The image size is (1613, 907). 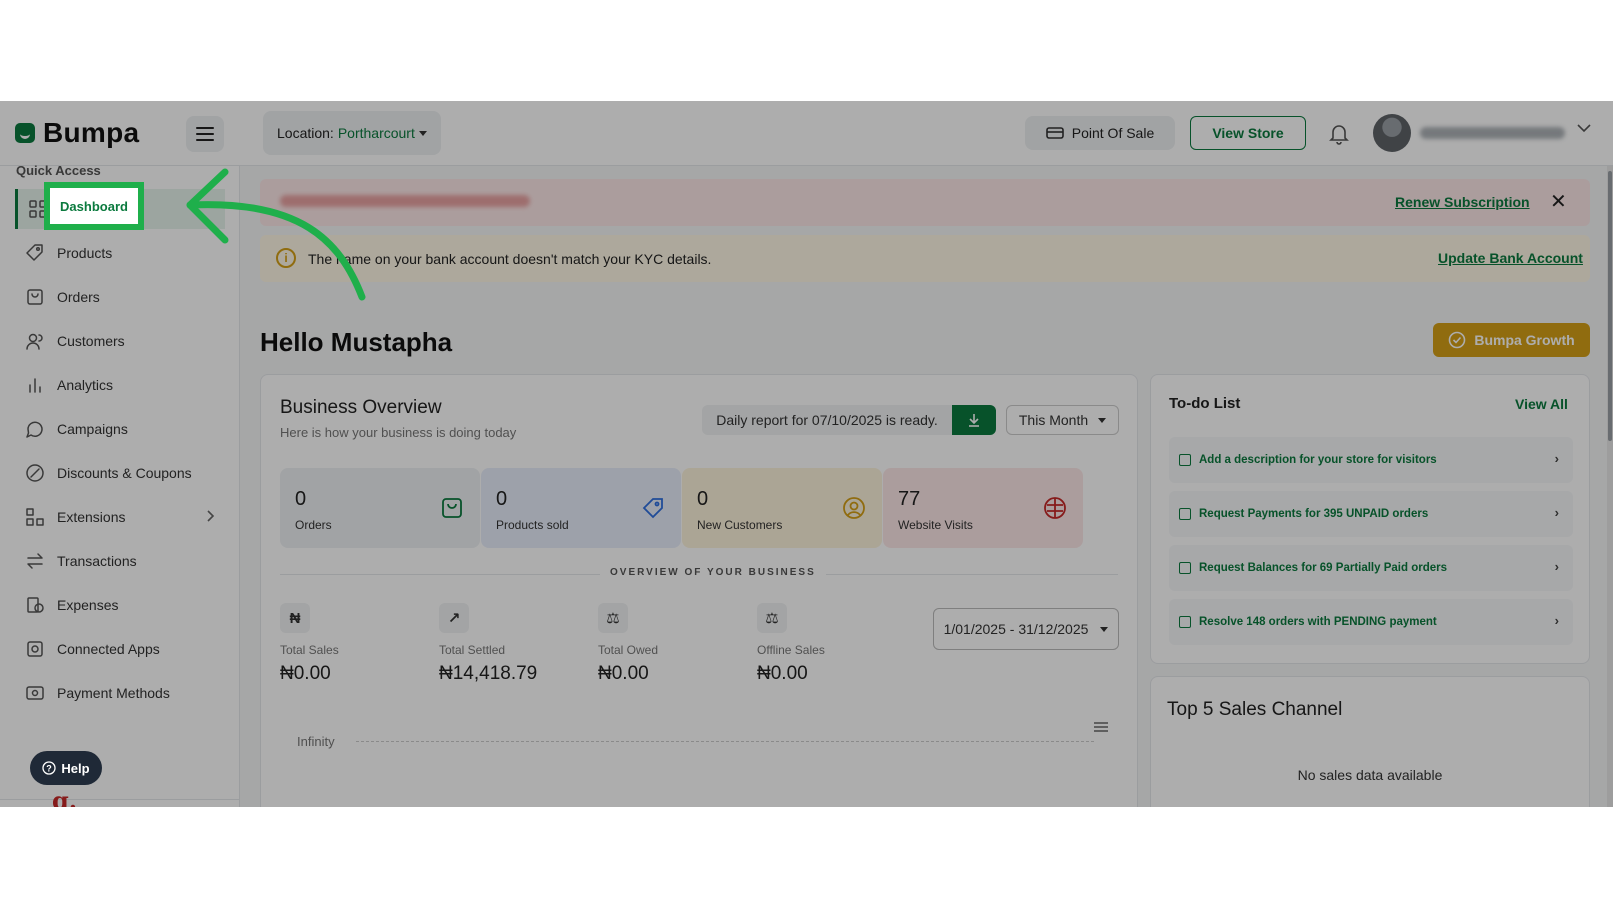 What do you see at coordinates (356, 342) in the screenshot?
I see `page-title: Hello Mustapha` at bounding box center [356, 342].